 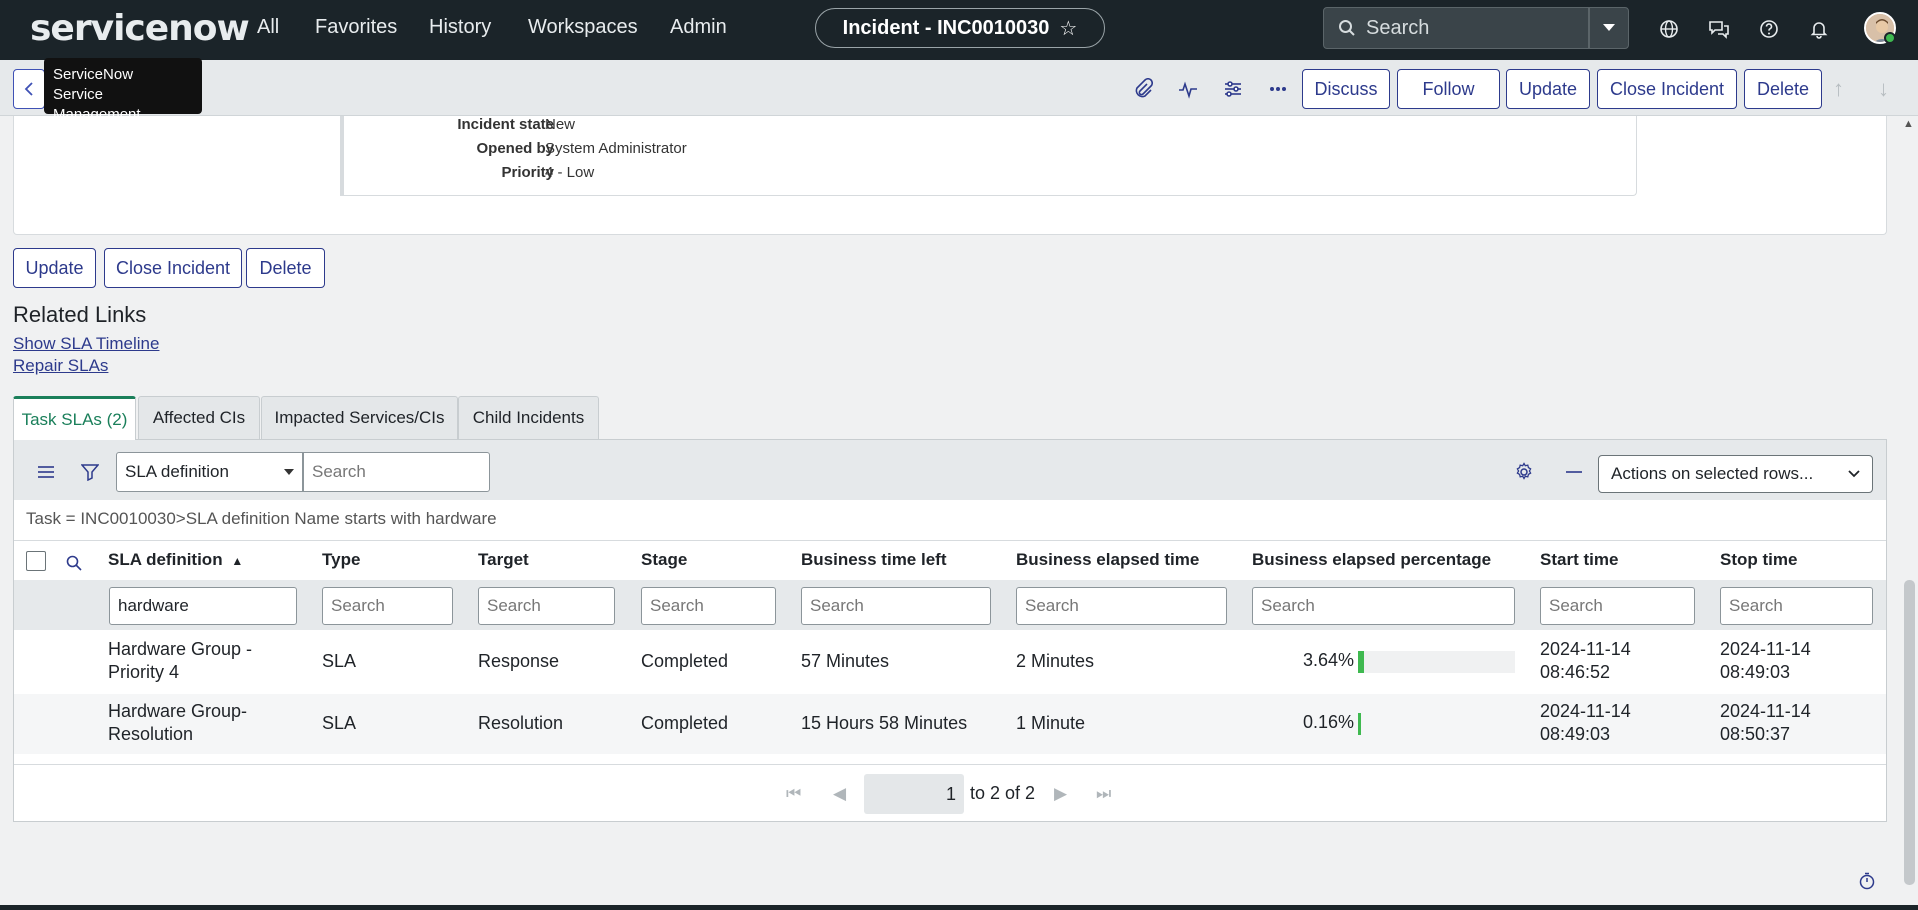 I want to click on cell-stop-date: 2024-11-14, so click(x=1765, y=711).